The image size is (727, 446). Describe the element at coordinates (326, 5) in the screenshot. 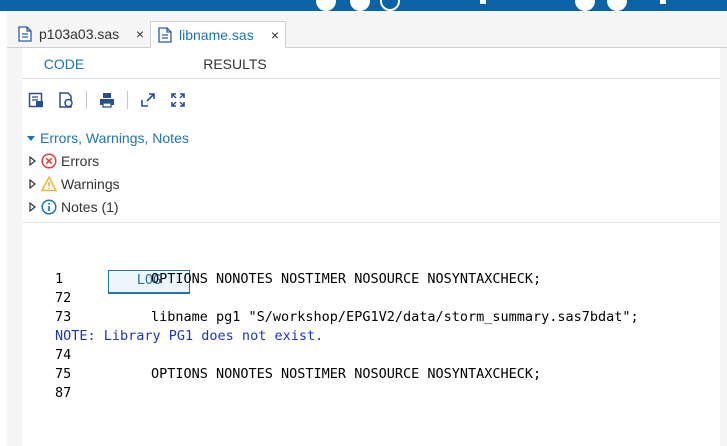

I see `user-icon` at that location.